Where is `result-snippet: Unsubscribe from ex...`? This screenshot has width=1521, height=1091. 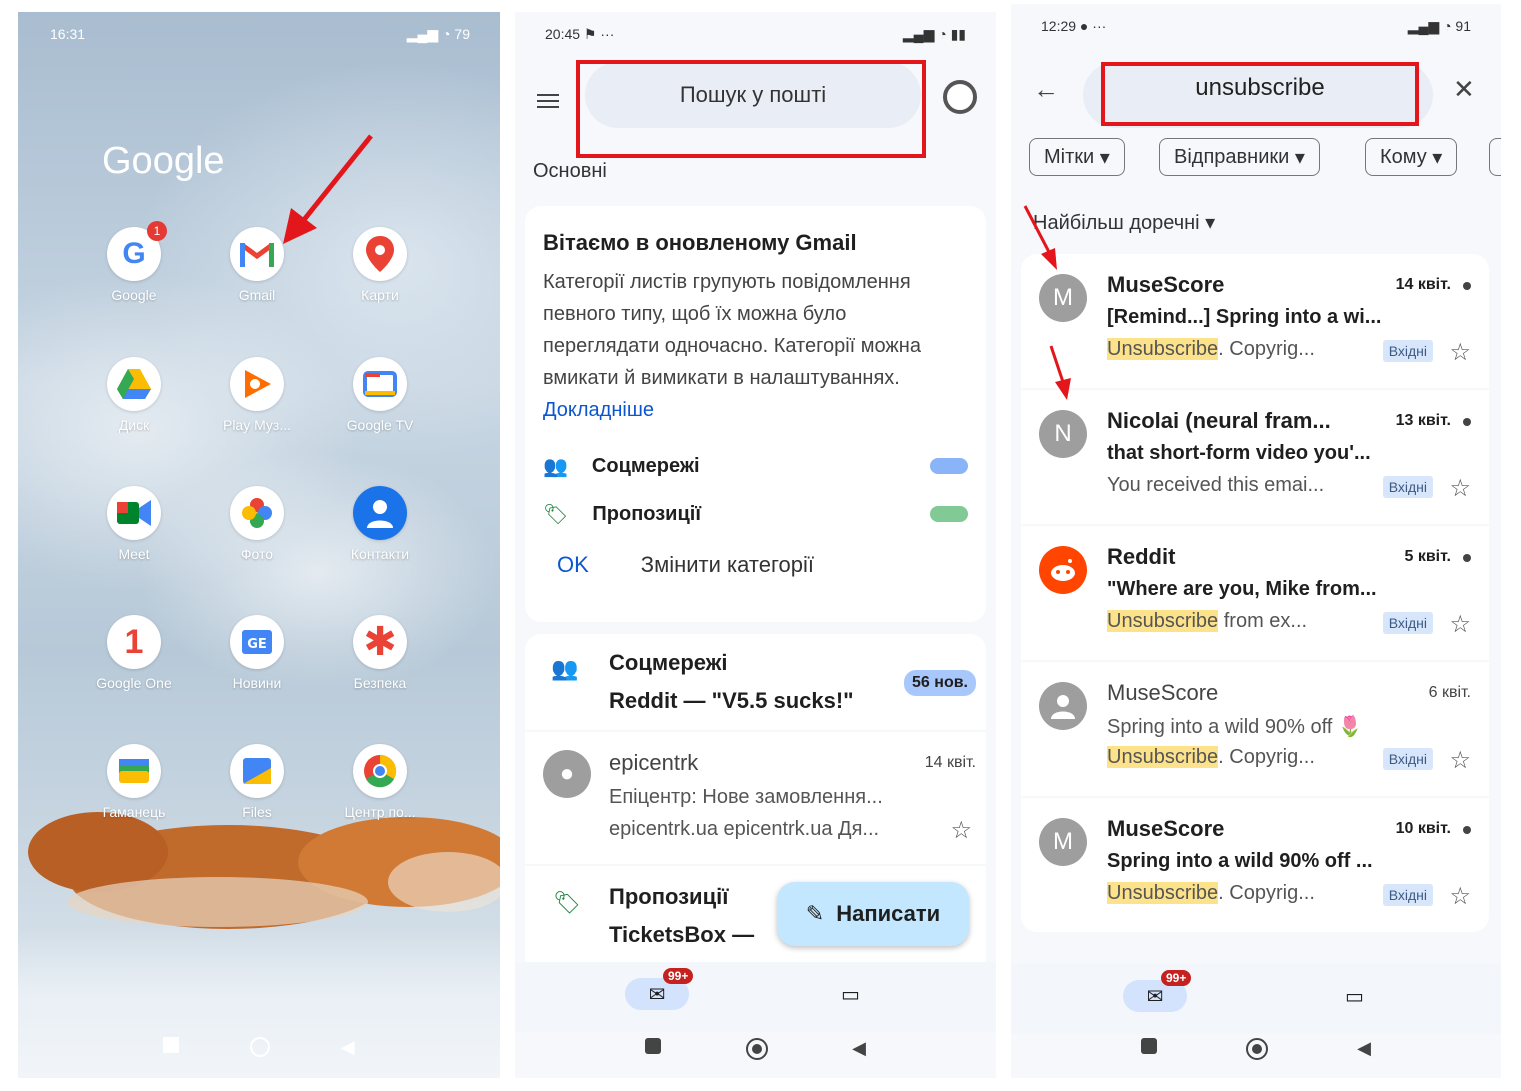
result-snippet: Unsubscribe from ex... is located at coordinates (1207, 621).